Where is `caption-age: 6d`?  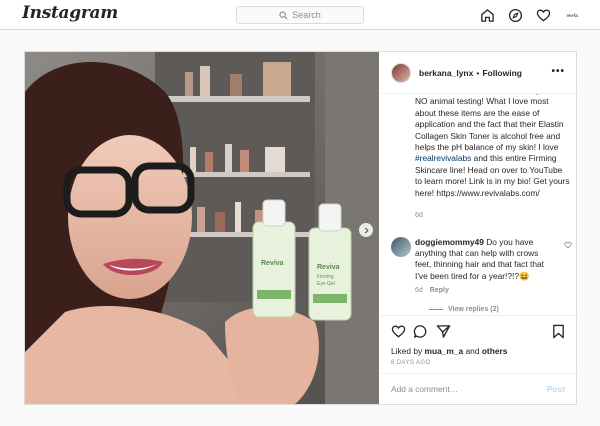
caption-age: 6d is located at coordinates (419, 215).